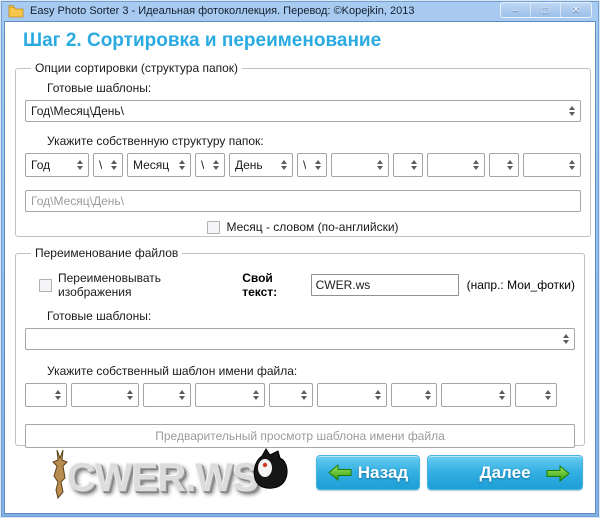 The height and width of the screenshot is (518, 600). I want to click on folder-structure-row: Год \ Месяц \ День \, so click(303, 165).